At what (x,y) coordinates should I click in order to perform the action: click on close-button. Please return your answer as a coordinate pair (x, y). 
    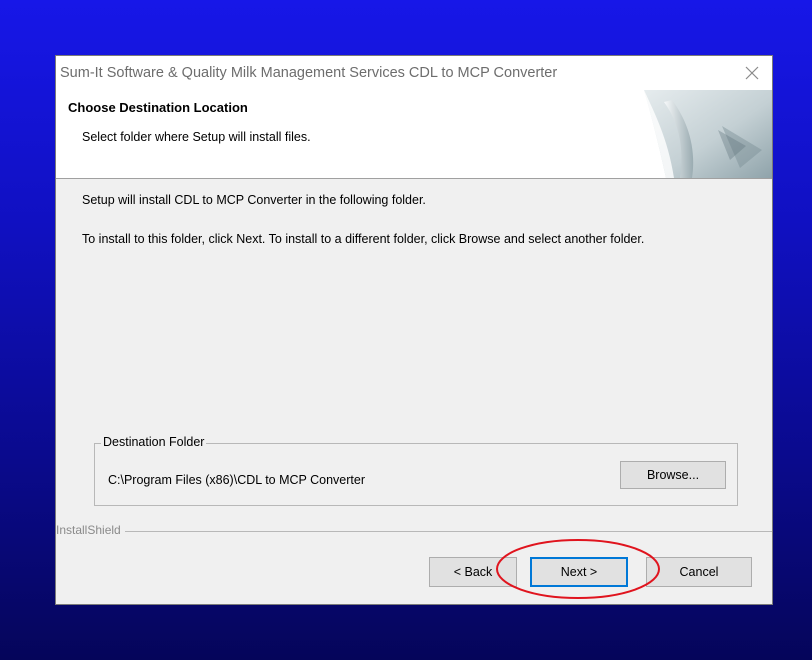
    Looking at the image, I should click on (752, 73).